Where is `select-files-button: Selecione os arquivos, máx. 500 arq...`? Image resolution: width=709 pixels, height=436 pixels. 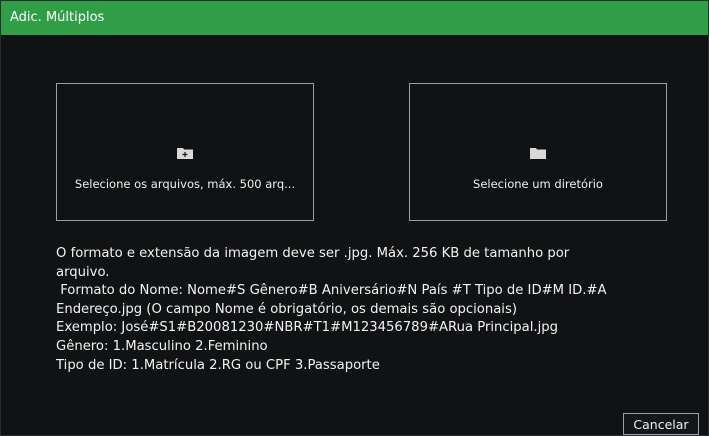 select-files-button: Selecione os arquivos, máx. 500 arq... is located at coordinates (185, 152).